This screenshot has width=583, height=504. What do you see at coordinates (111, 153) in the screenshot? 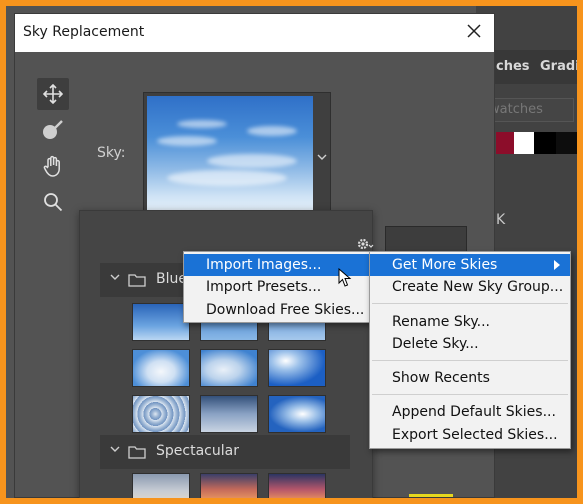
I see `sky-label: Sky:` at bounding box center [111, 153].